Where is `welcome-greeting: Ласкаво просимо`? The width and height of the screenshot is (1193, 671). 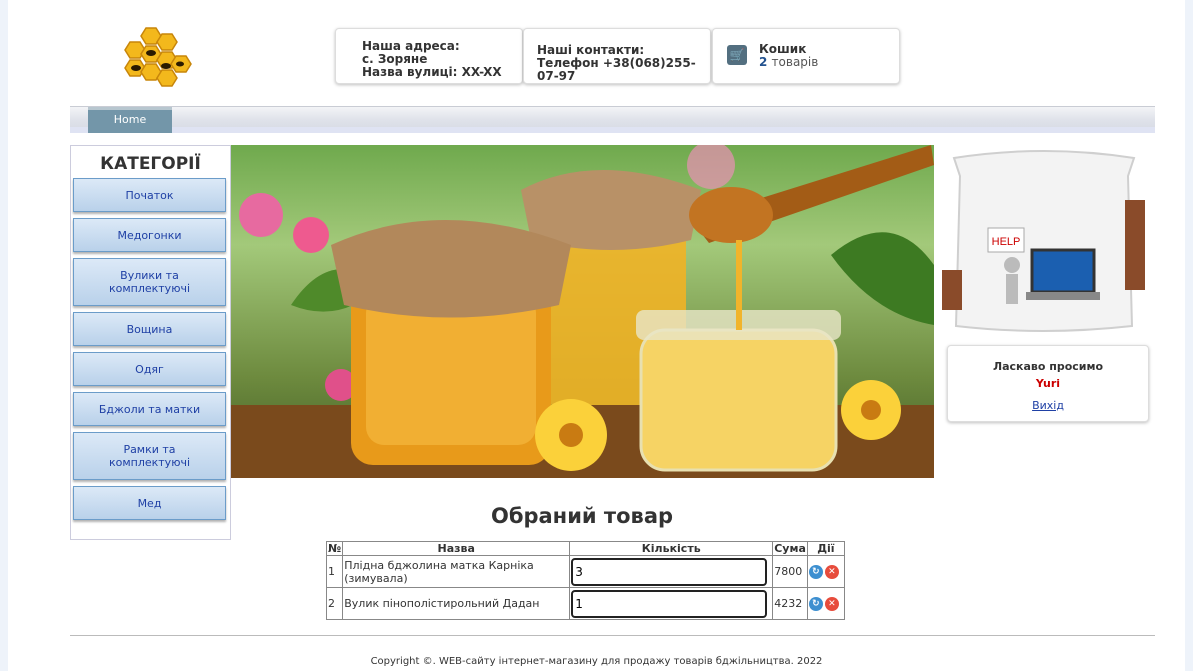 welcome-greeting: Ласкаво просимо is located at coordinates (1048, 366).